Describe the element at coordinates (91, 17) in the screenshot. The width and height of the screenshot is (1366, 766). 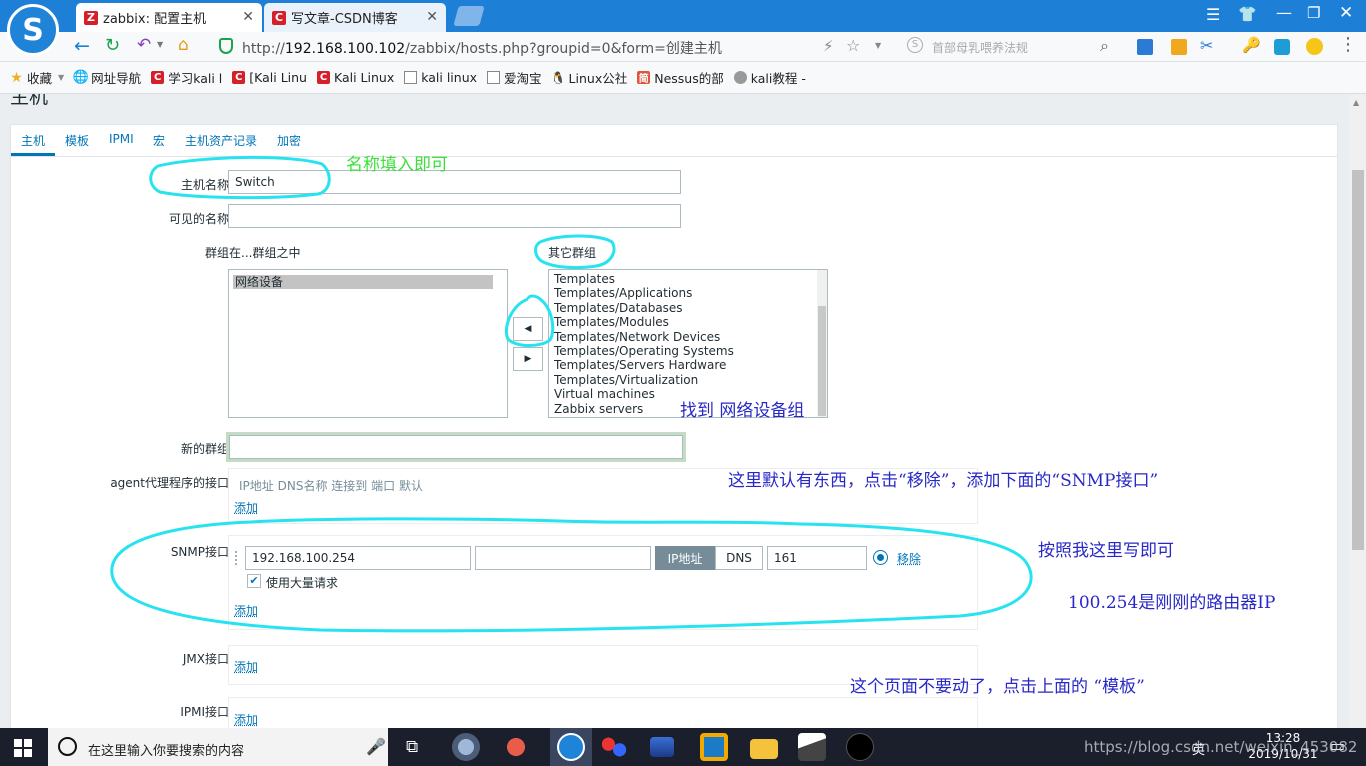
I see `zabbix-favicon-icon: Z` at that location.